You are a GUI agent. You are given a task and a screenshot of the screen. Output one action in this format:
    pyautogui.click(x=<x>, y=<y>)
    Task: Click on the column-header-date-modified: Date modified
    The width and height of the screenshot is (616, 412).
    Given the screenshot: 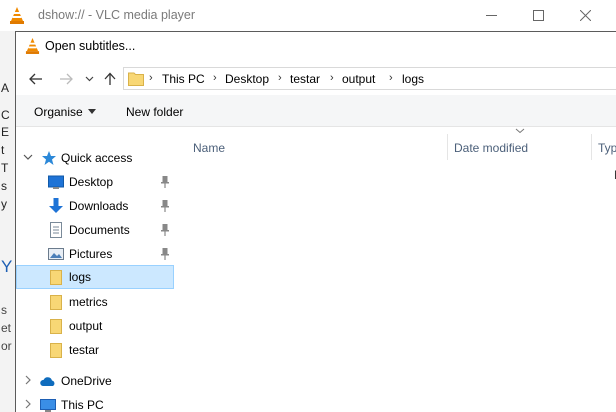 What is the action you would take?
    pyautogui.click(x=520, y=147)
    